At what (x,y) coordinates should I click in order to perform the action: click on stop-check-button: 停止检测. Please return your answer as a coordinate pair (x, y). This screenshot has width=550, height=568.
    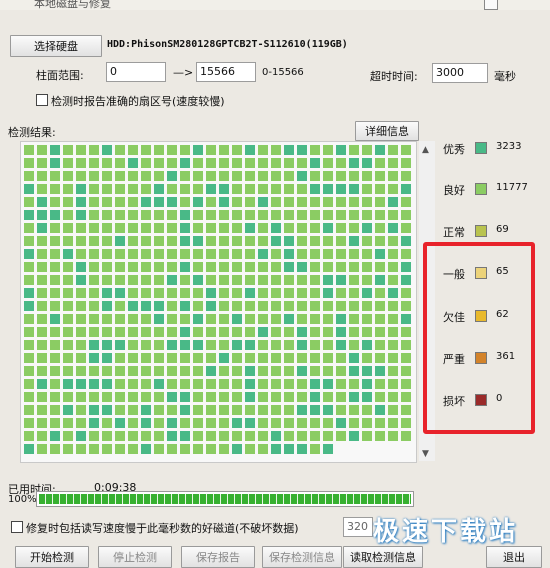
    Looking at the image, I should click on (135, 557).